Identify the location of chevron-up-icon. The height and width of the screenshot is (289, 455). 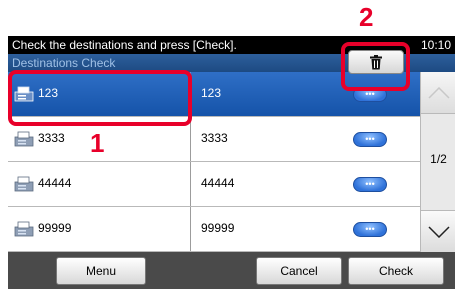
(438, 92).